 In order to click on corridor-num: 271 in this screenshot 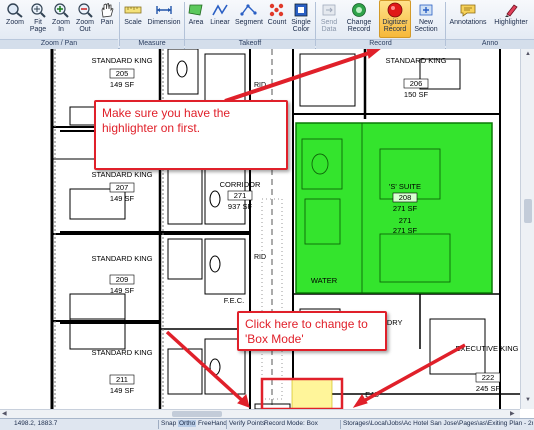, I will do `click(240, 195)`.